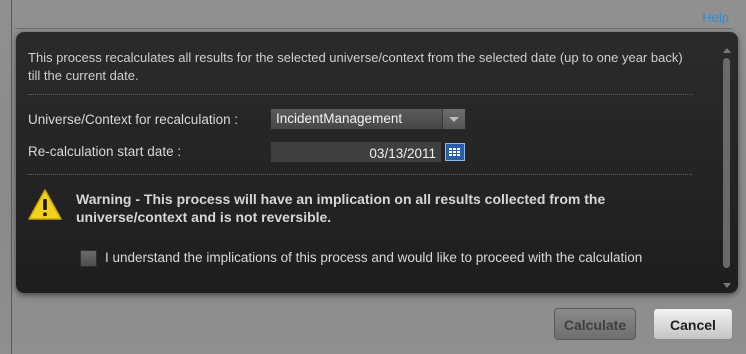 Image resolution: width=746 pixels, height=354 pixels. What do you see at coordinates (356, 152) in the screenshot?
I see `start-date-input` at bounding box center [356, 152].